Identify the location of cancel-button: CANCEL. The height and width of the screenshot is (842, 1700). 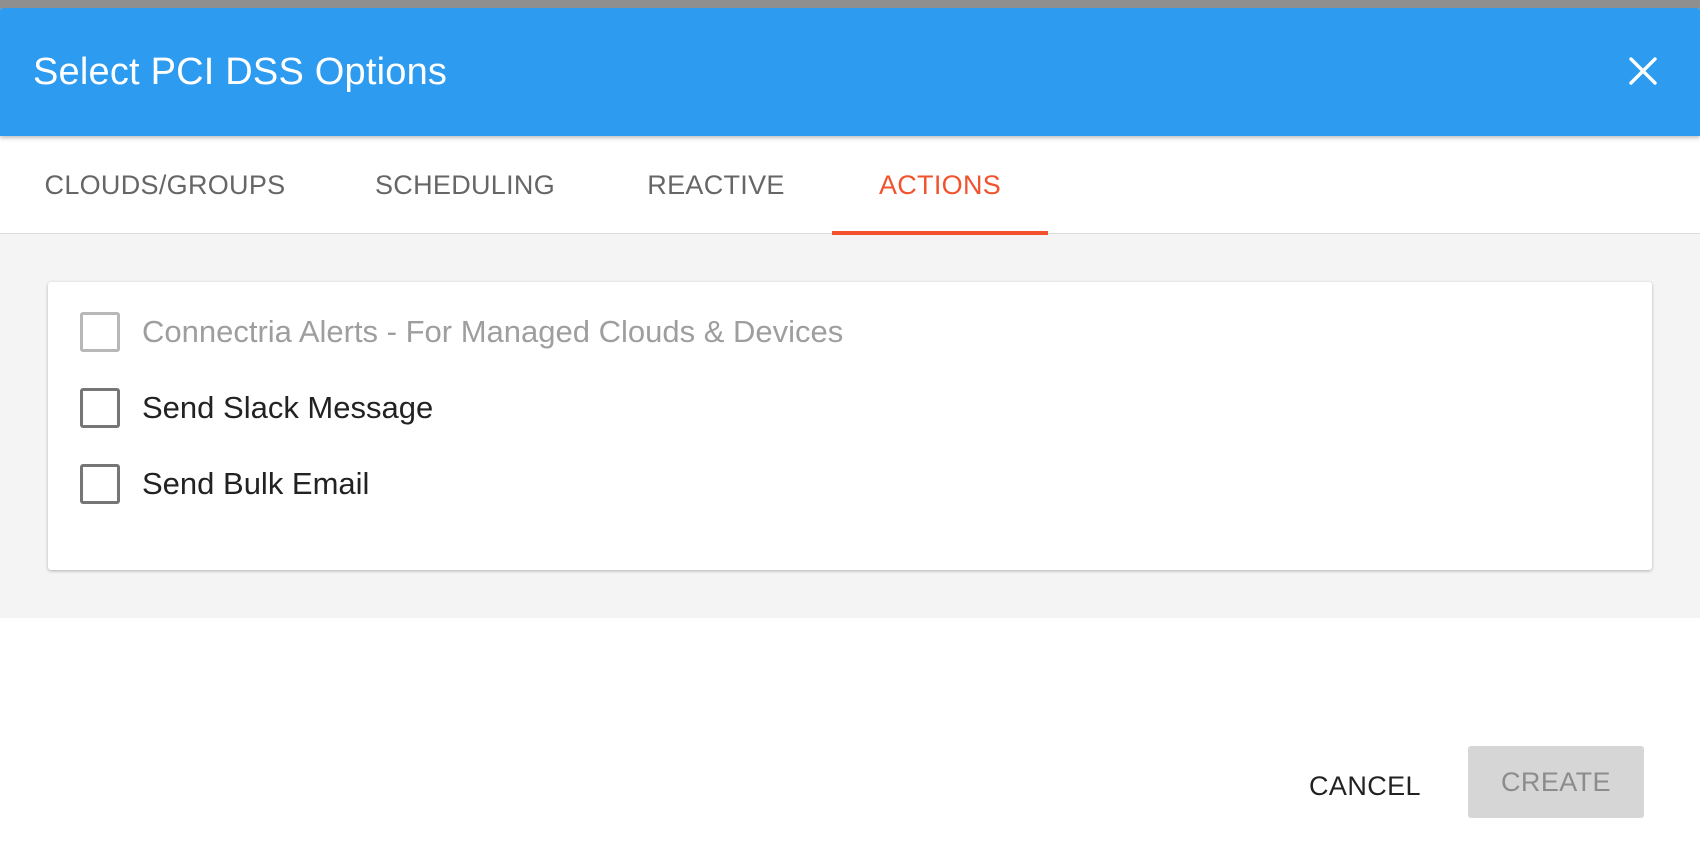
(1365, 786).